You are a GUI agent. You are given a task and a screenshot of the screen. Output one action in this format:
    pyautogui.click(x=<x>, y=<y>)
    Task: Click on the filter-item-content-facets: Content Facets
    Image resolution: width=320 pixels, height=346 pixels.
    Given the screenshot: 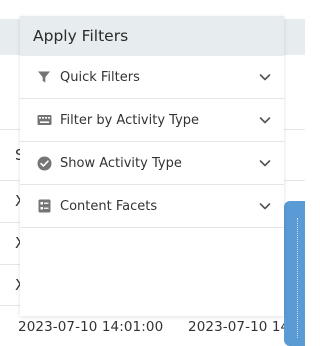 What is the action you would take?
    pyautogui.click(x=152, y=206)
    